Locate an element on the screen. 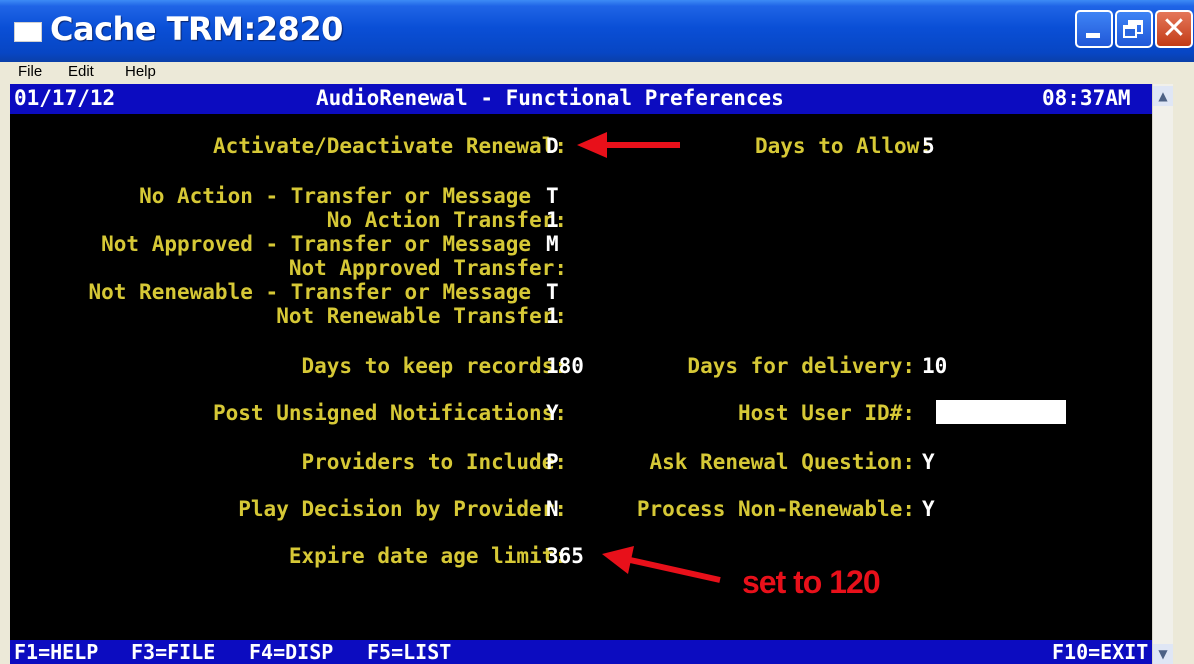 This screenshot has width=1194, height=664. title-bar: Cache TRM:2820 ✕ is located at coordinates (597, 31).